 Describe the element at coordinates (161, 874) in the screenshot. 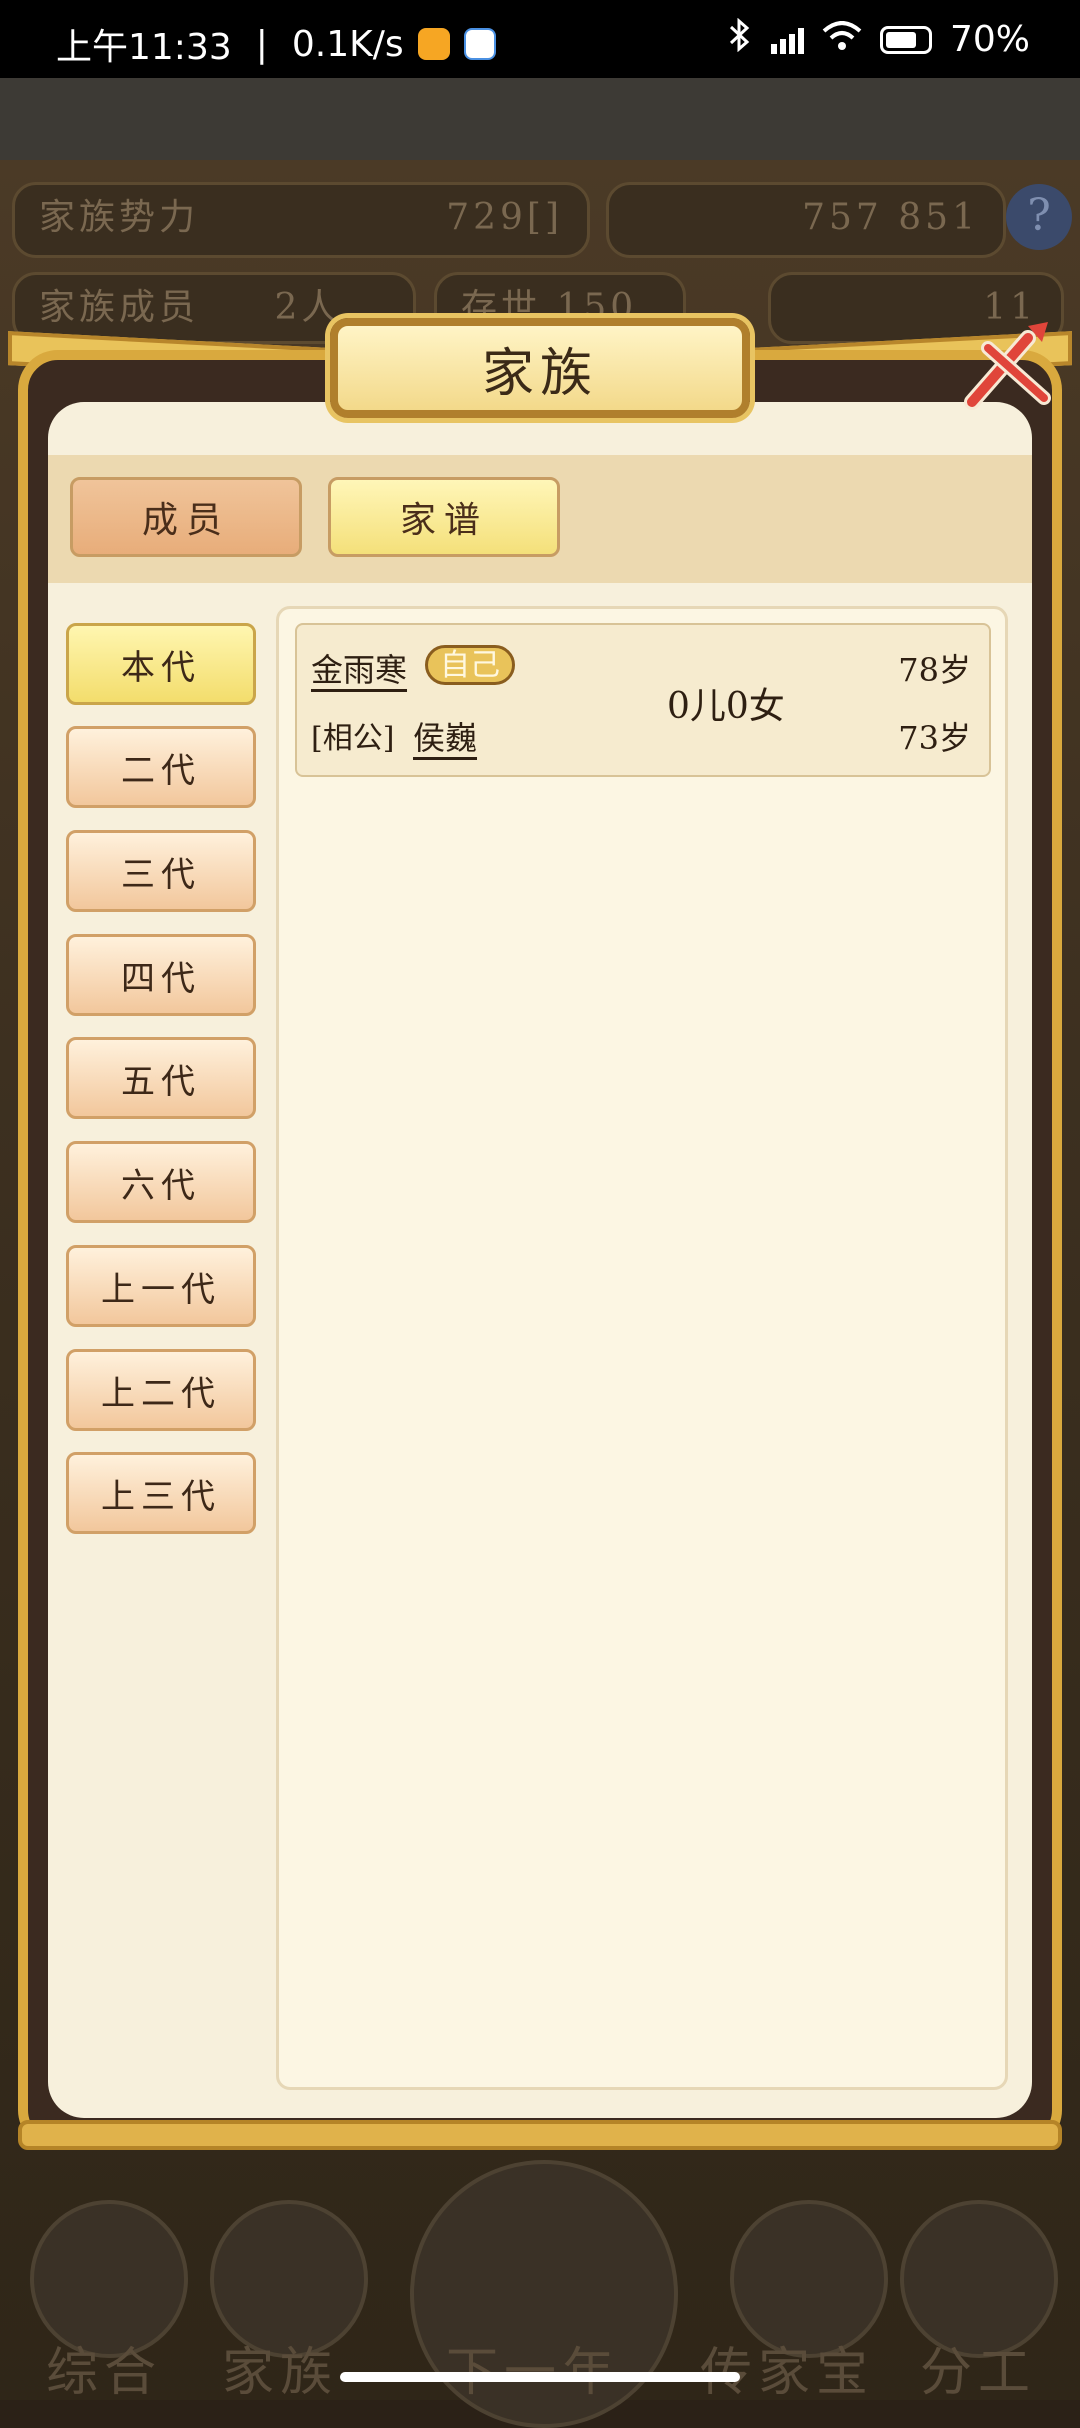

I see `gen-label: 三代` at that location.